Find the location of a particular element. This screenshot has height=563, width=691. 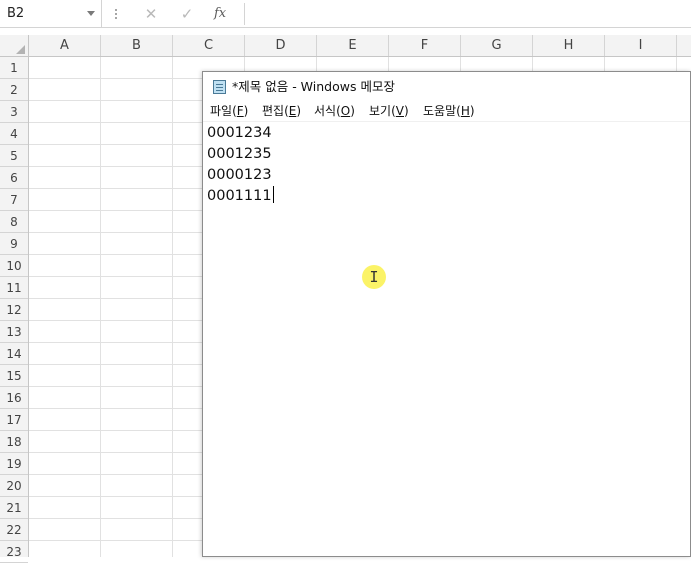

menu-format-accesskey: O is located at coordinates (345, 111).